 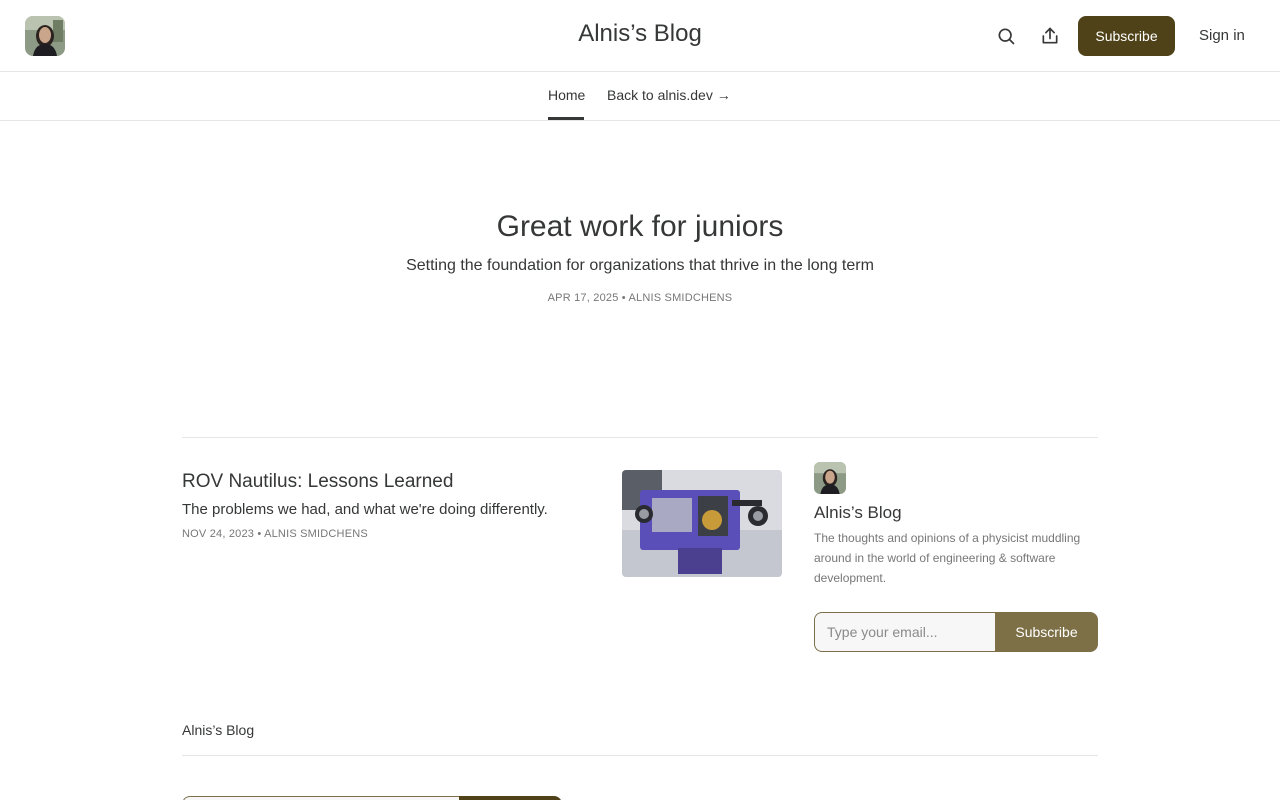 I want to click on featured-post-meta: APR 17, 2025 • ALNIS SMIDCHENS, so click(x=640, y=298).